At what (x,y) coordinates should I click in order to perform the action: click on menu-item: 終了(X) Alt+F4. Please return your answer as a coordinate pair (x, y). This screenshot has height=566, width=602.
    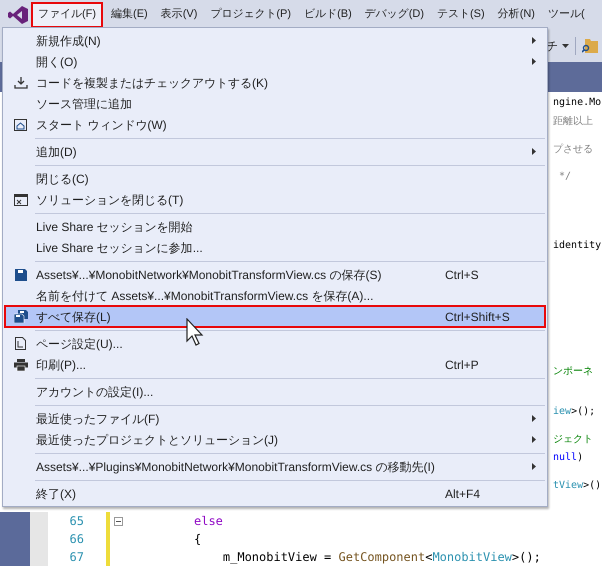
    Looking at the image, I should click on (275, 493).